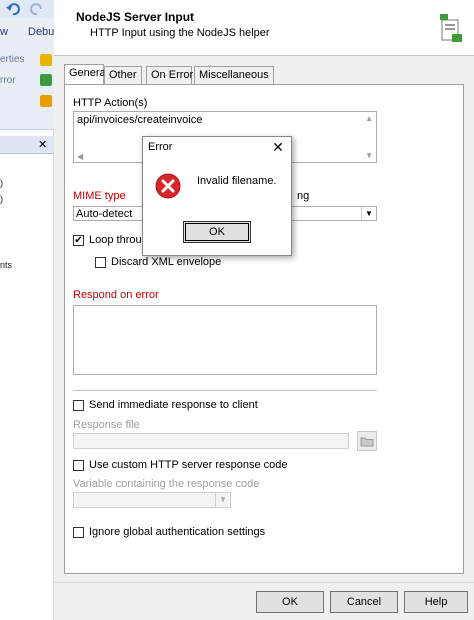  I want to click on custom-code-checkbox, so click(78, 465).